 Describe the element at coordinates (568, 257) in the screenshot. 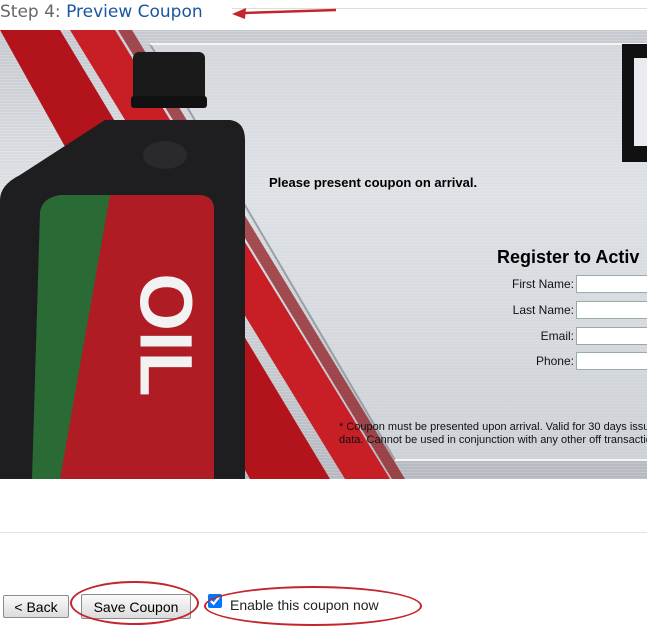

I see `register-title: Register to Activ` at that location.